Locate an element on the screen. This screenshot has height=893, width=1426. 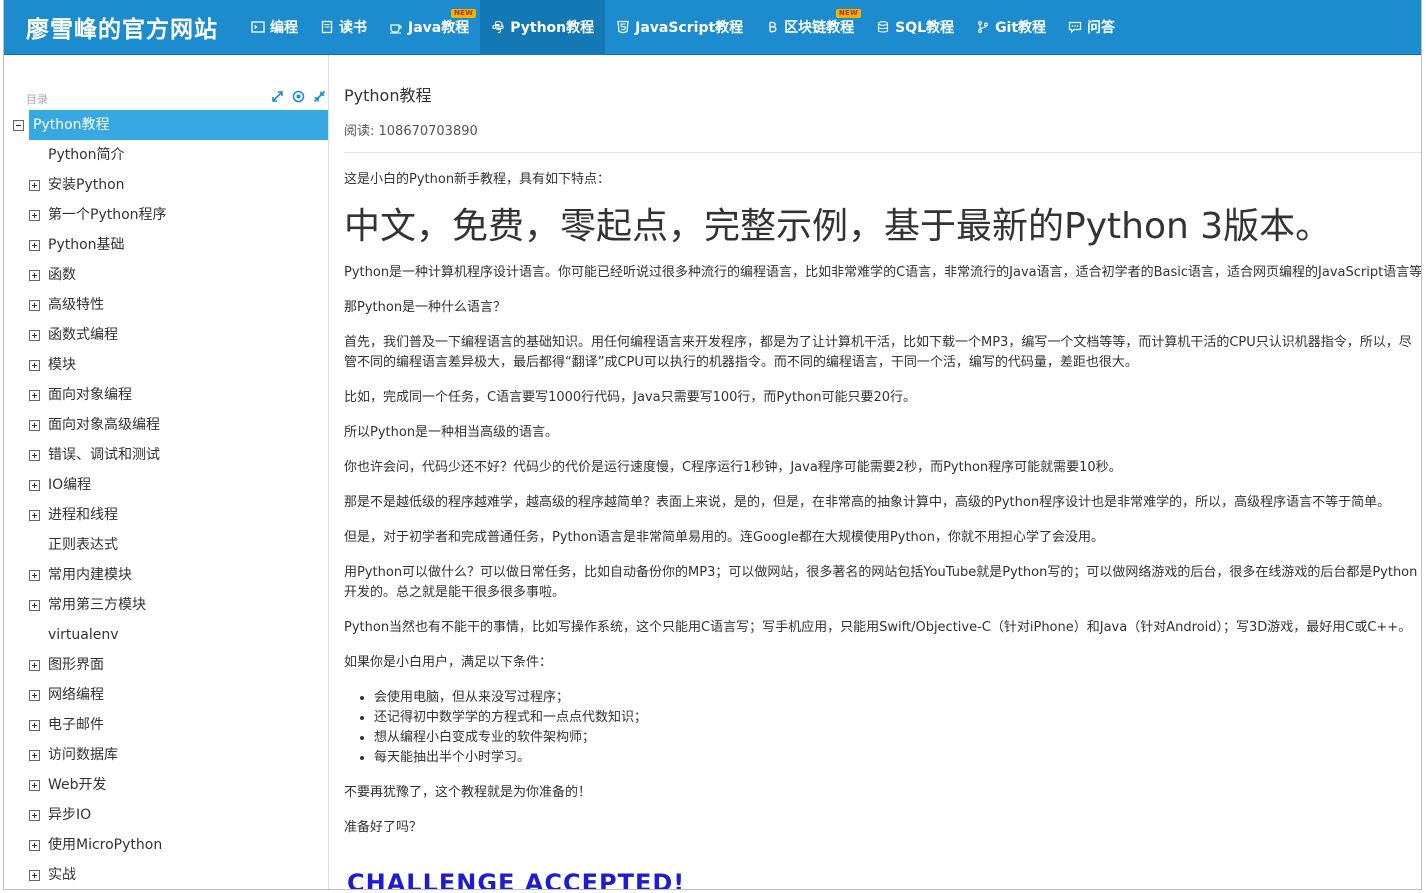
nav-item-qa: 问答 is located at coordinates (1091, 27).